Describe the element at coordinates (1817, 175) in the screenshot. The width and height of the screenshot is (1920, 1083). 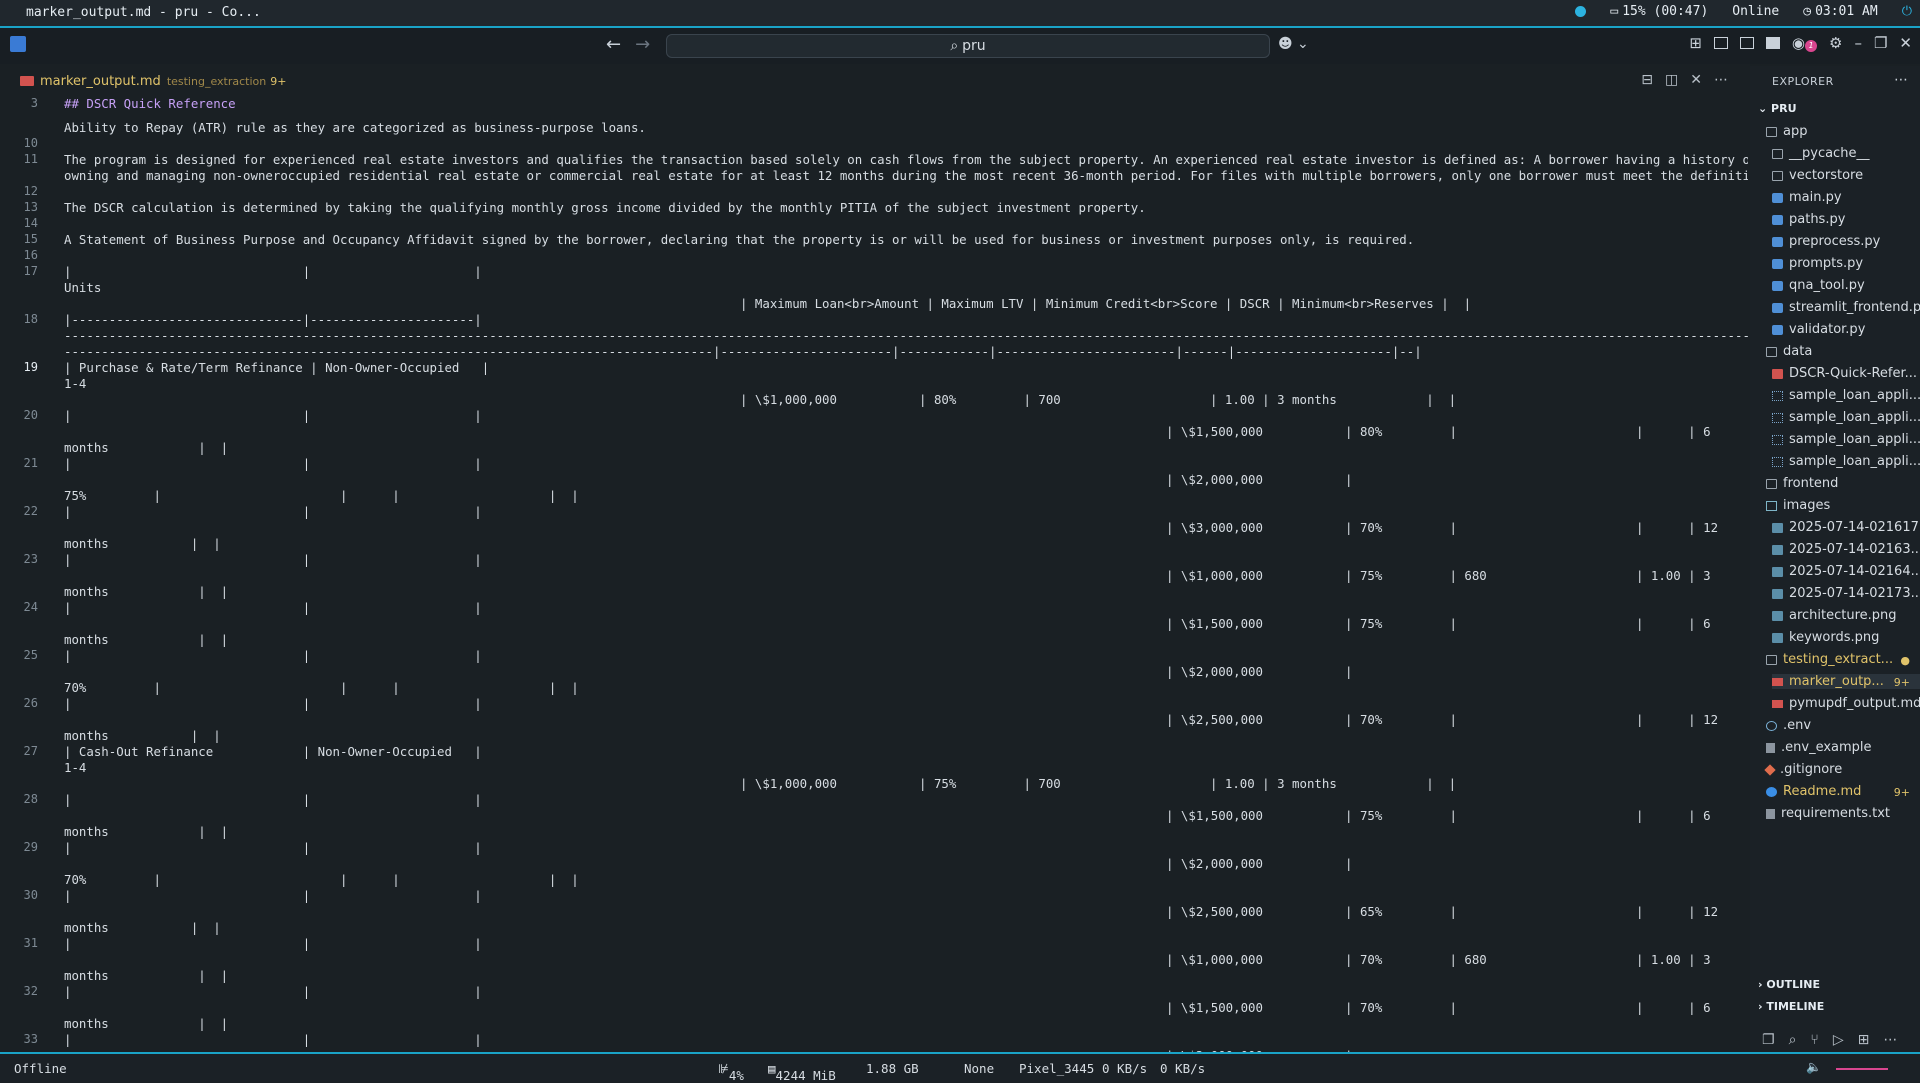
I see `tree-item: vectorstore` at that location.